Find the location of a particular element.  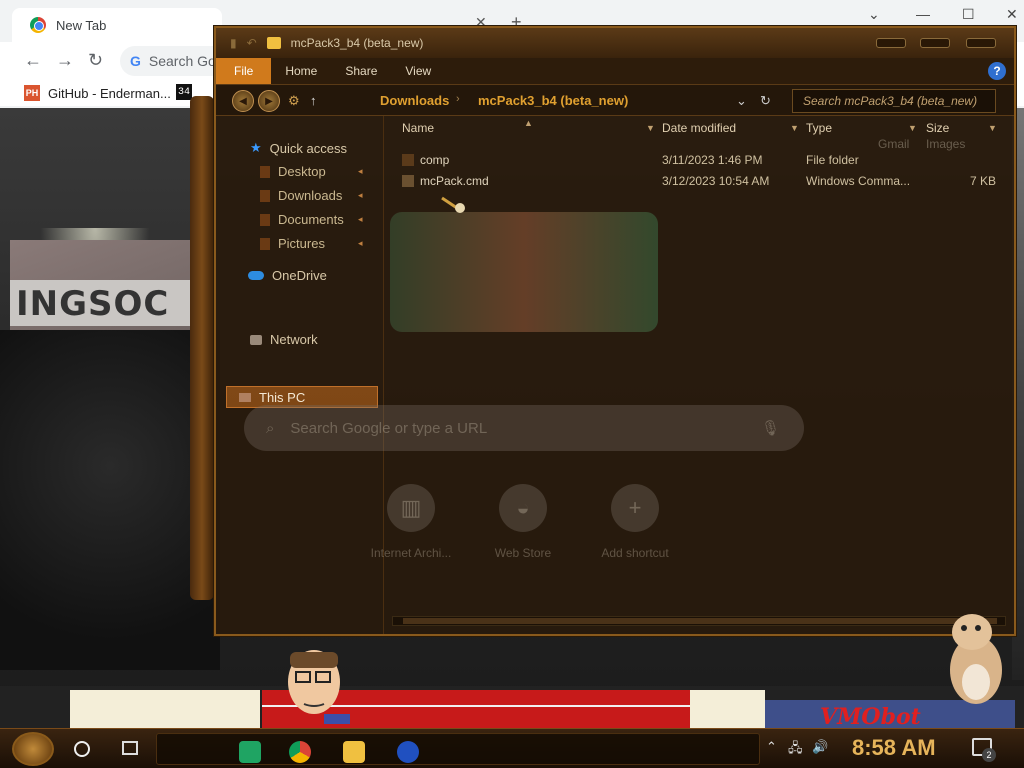

shortcut-add: + Add shortcut is located at coordinates (635, 522).